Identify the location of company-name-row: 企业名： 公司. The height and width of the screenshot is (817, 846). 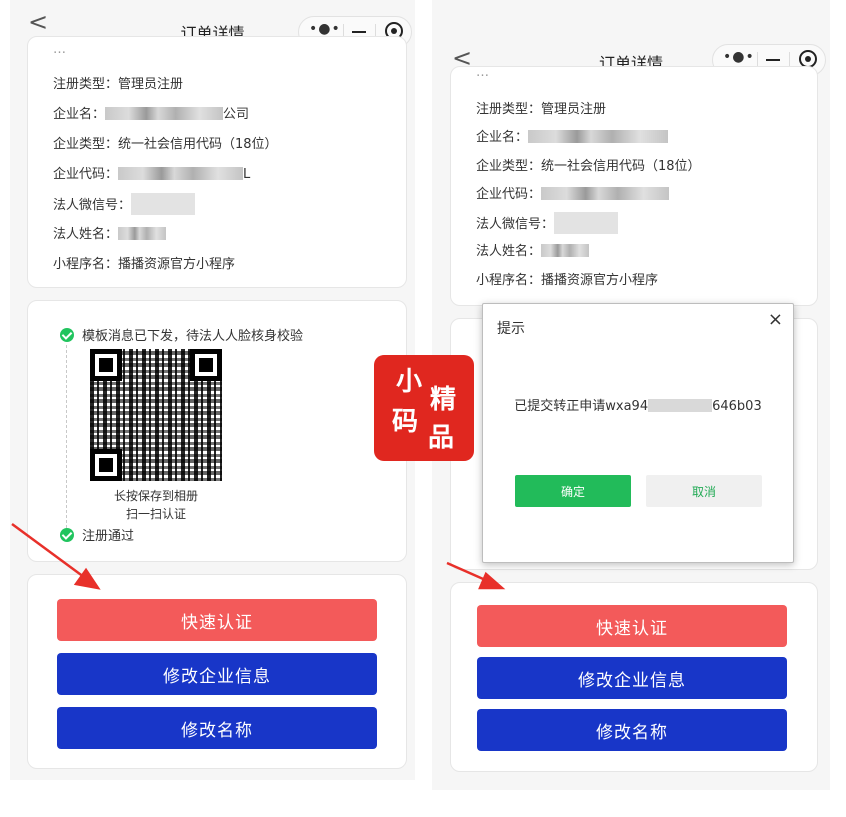
(151, 114).